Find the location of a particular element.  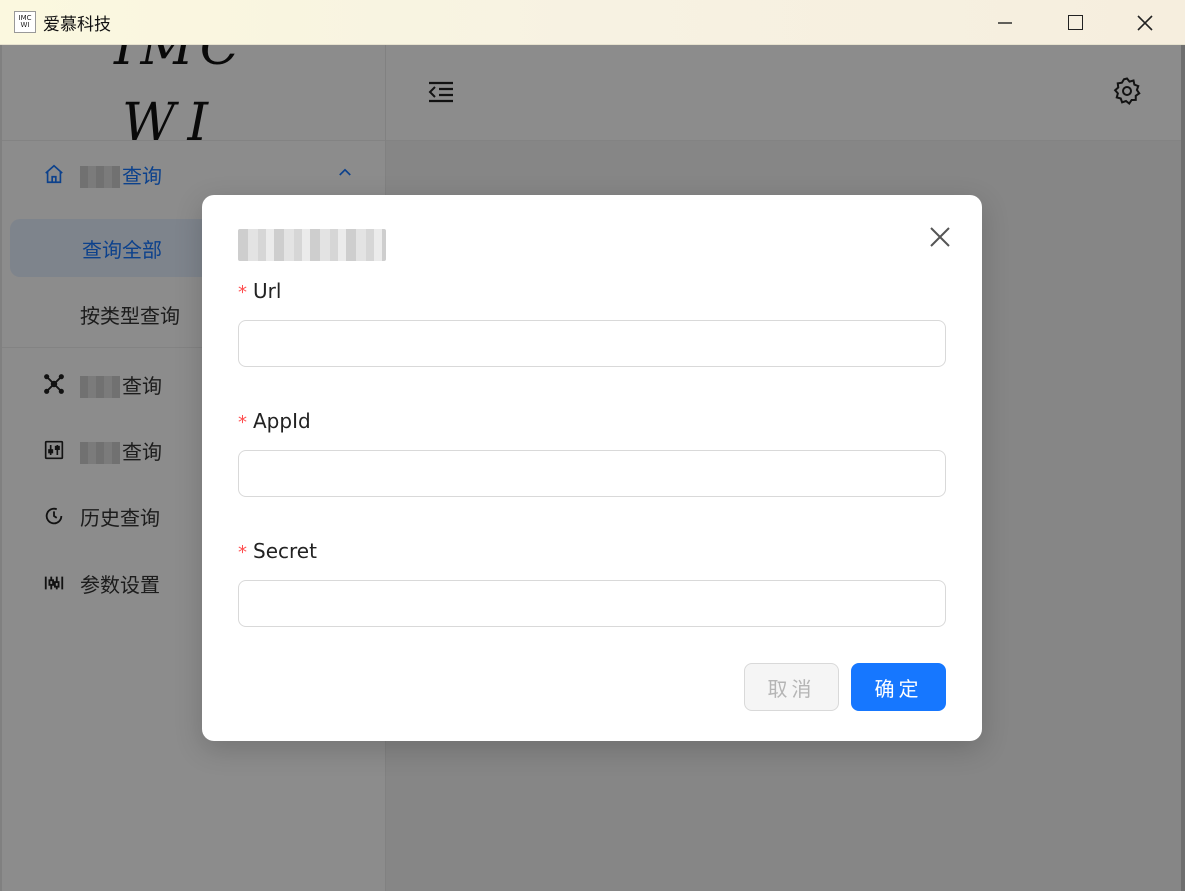

dialog-close-button is located at coordinates (940, 237).